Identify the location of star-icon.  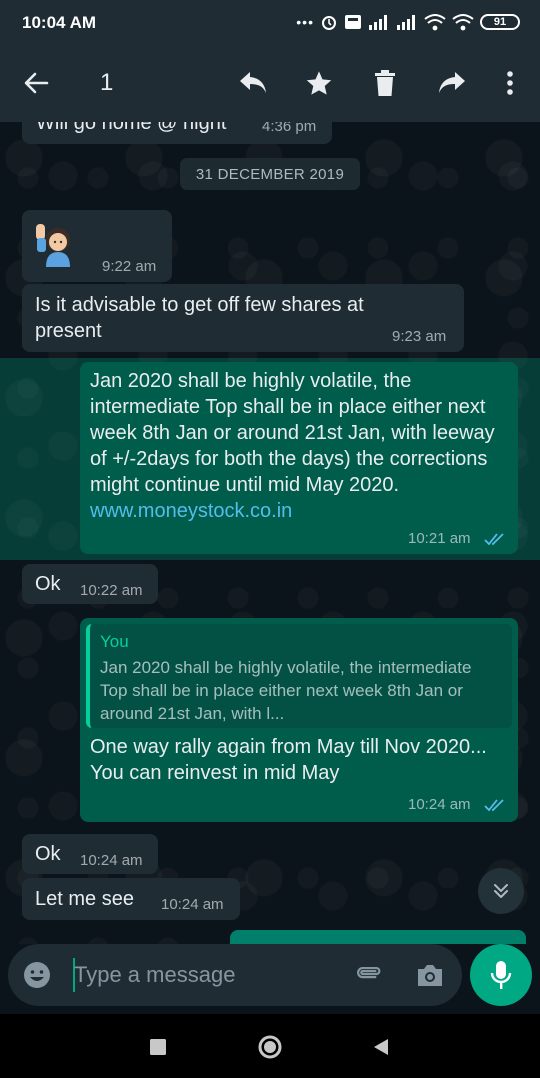
(319, 83).